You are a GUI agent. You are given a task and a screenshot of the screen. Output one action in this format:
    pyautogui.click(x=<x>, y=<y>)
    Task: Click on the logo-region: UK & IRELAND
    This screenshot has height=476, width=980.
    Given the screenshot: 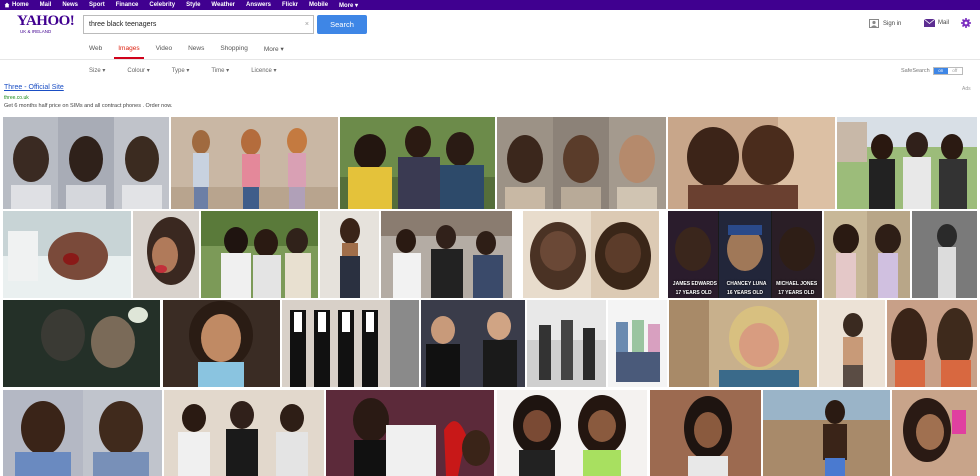 What is the action you would take?
    pyautogui.click(x=36, y=31)
    